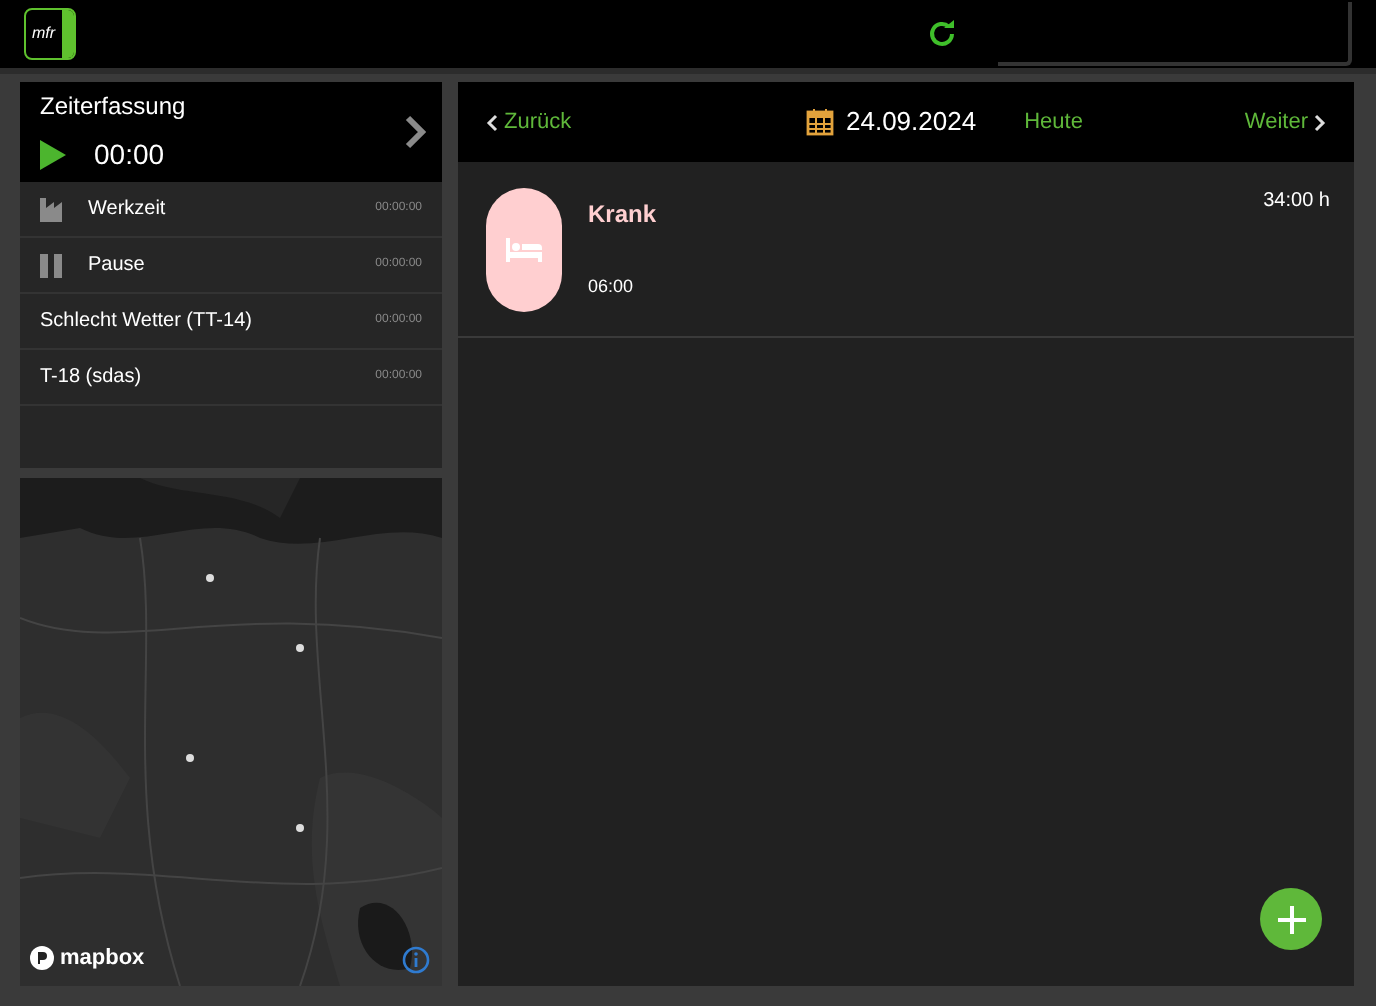 The image size is (1376, 1006). I want to click on timer-time: 00:00, so click(129, 155).